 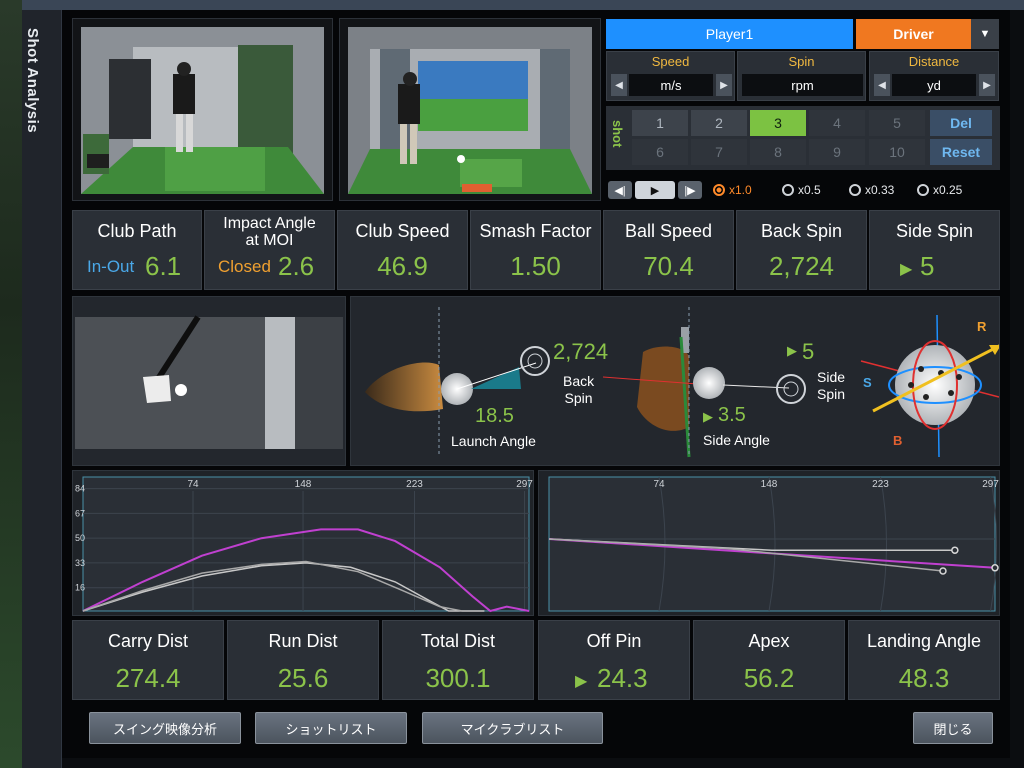 I want to click on impact-back-spin-label: Back Spin, so click(x=579, y=389).